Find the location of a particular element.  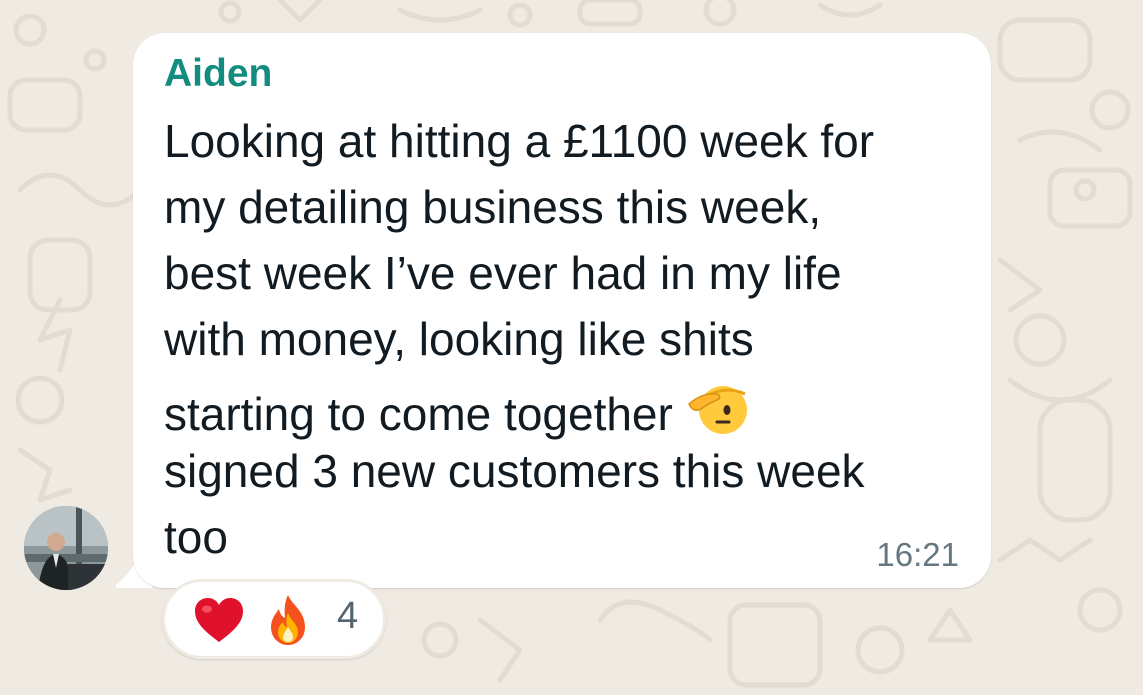

message-text-line: Looking at hitting a £1100 week for is located at coordinates (519, 141).